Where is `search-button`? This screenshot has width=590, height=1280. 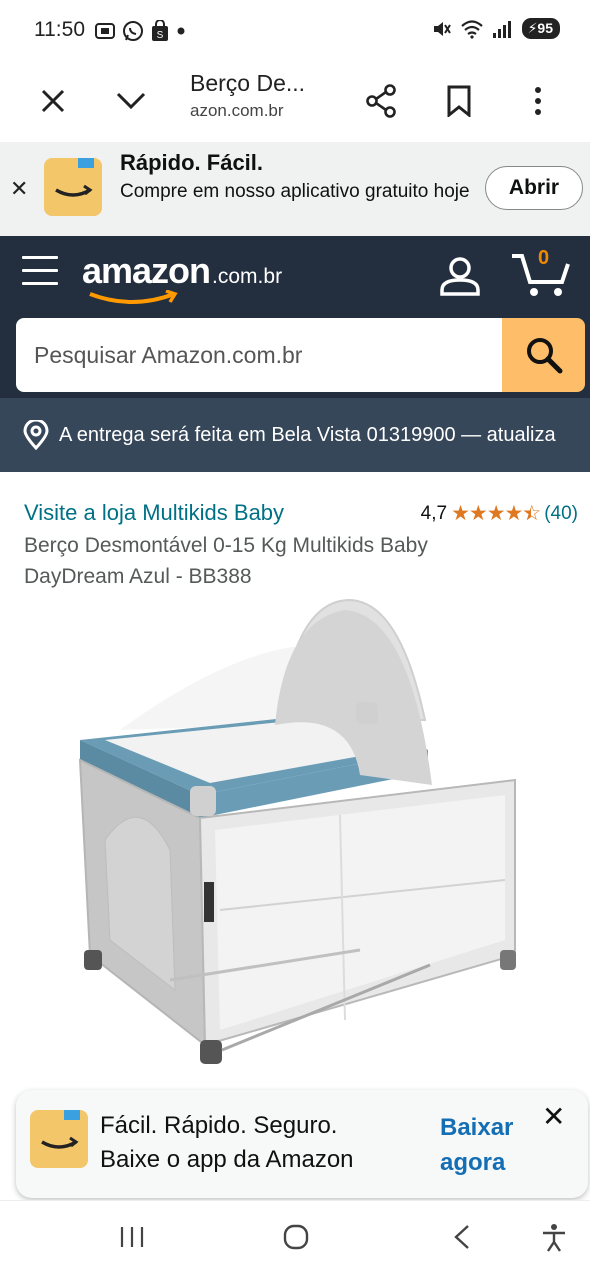 search-button is located at coordinates (543, 355).